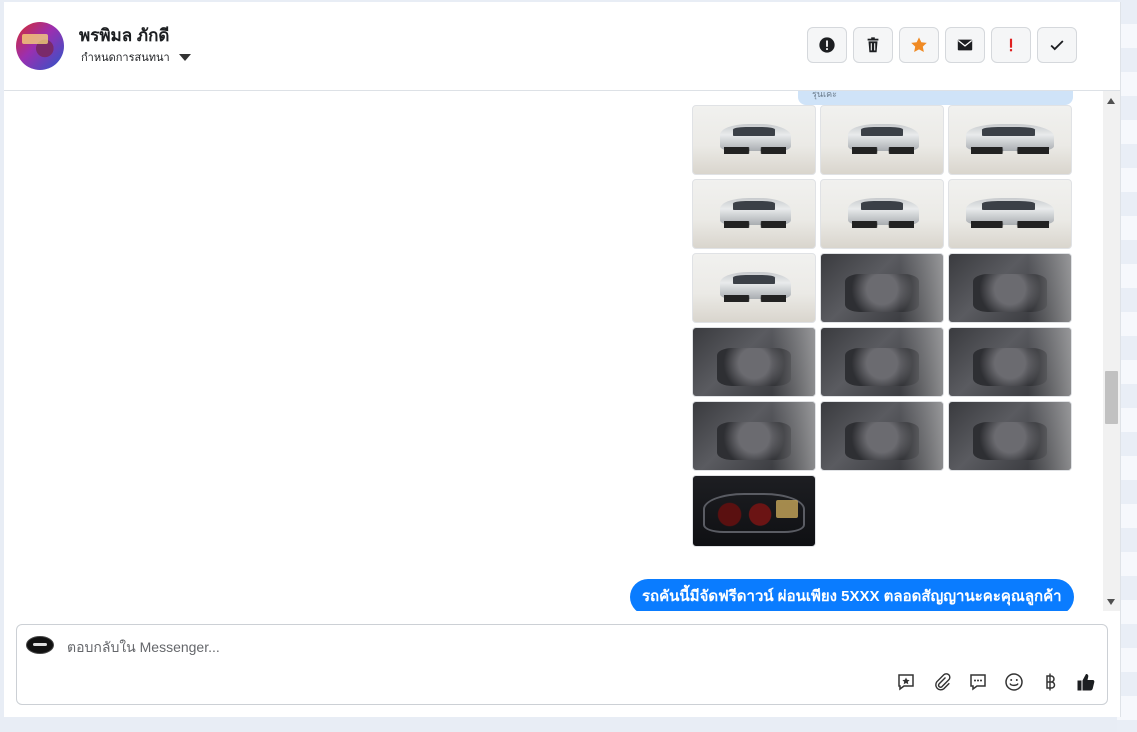 The width and height of the screenshot is (1137, 732). I want to click on baht-icon, so click(1051, 682).